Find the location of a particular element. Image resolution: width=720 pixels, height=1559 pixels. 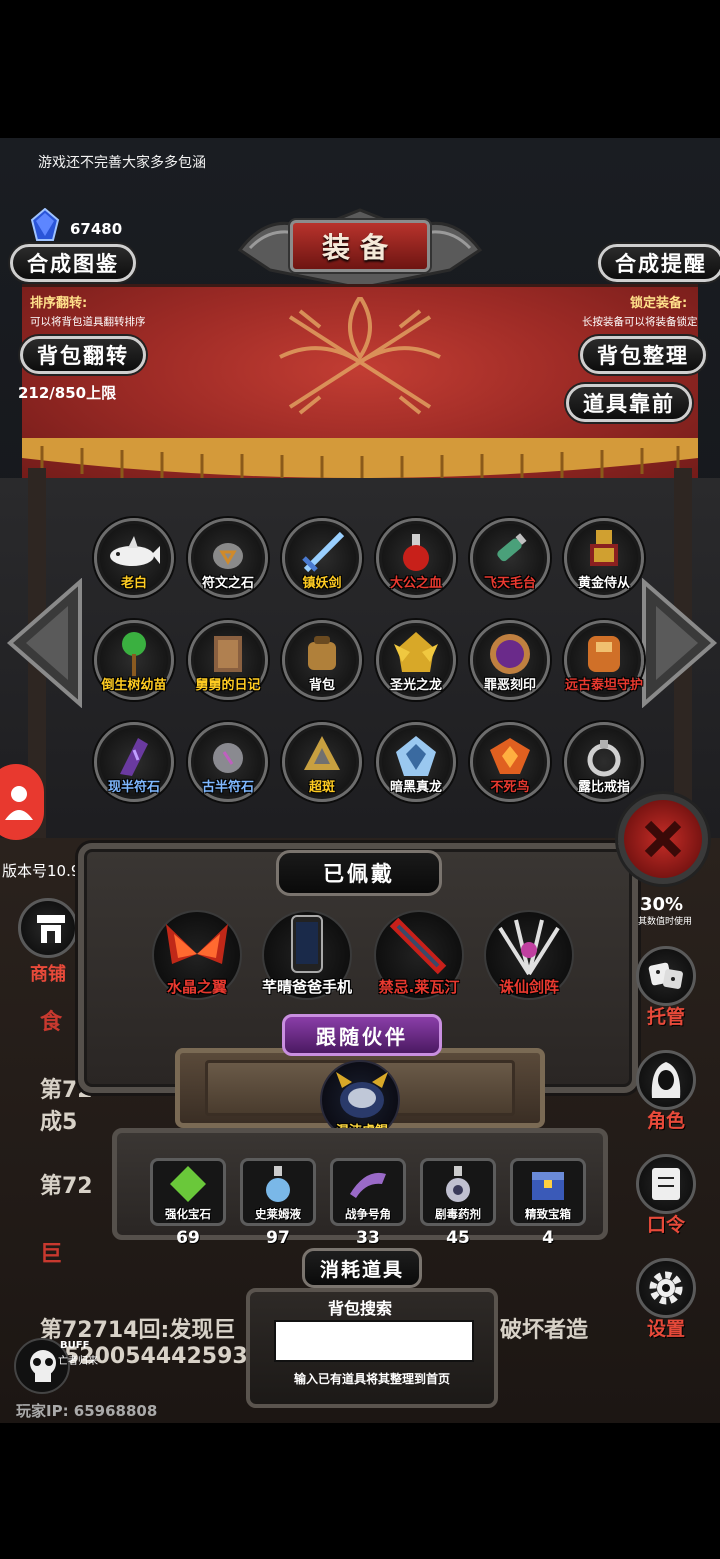

inventory-item: 背包 is located at coordinates (322, 660).